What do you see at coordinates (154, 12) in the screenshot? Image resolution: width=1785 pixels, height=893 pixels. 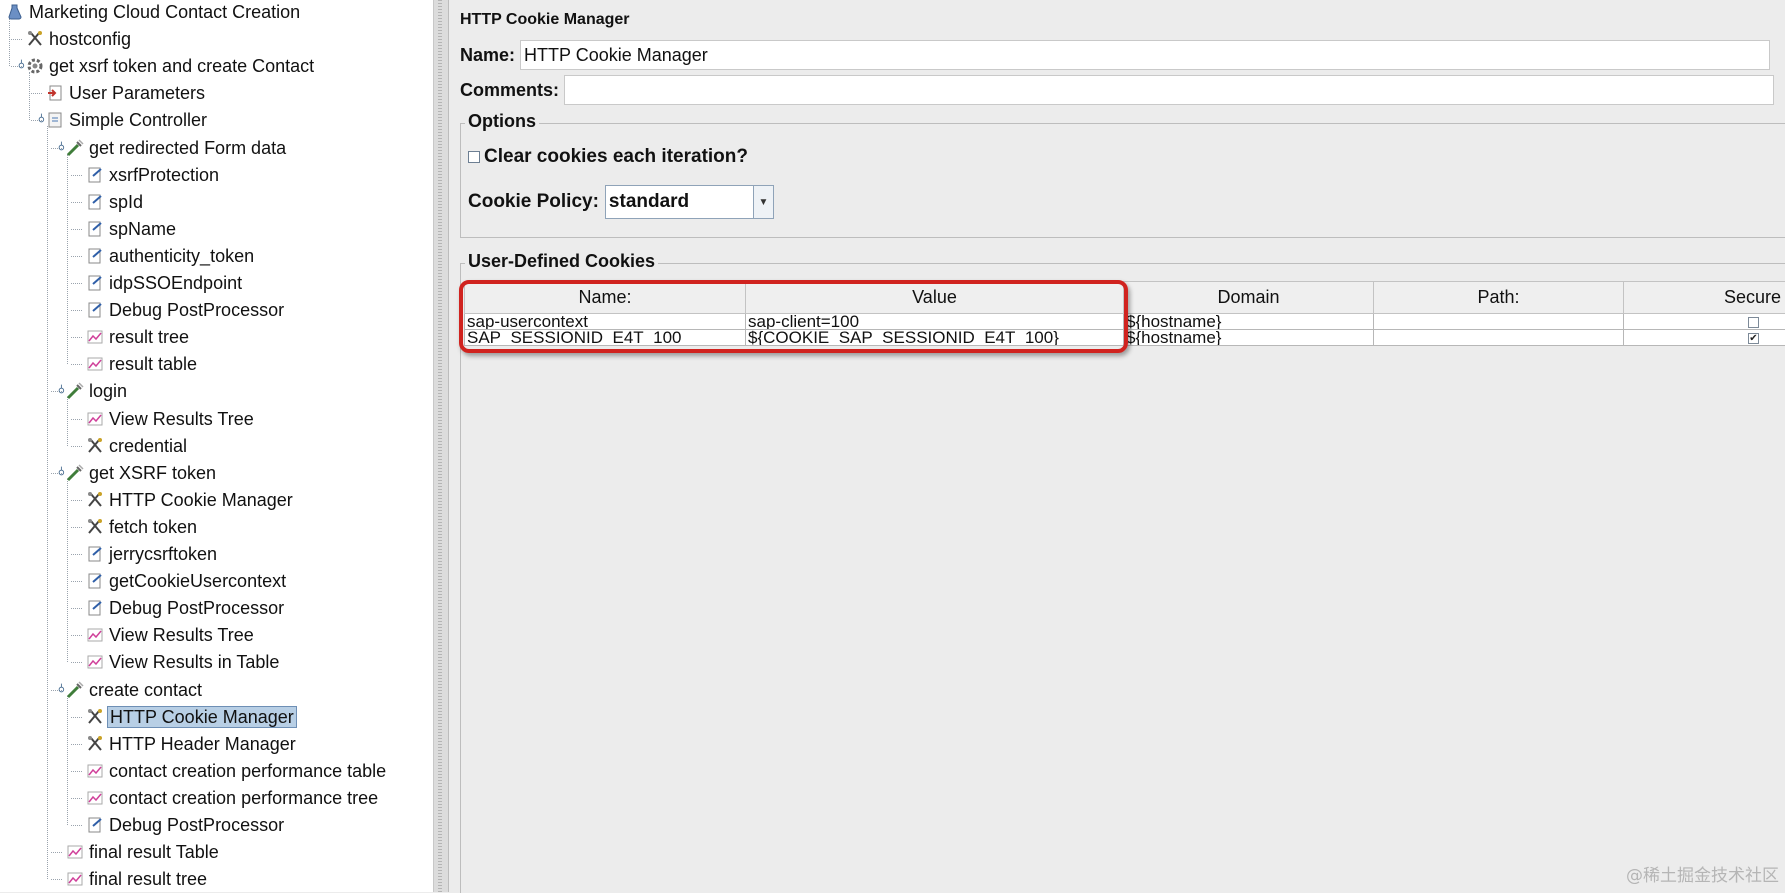 I see `tree-node: Marketing Cloud Contact Creation` at bounding box center [154, 12].